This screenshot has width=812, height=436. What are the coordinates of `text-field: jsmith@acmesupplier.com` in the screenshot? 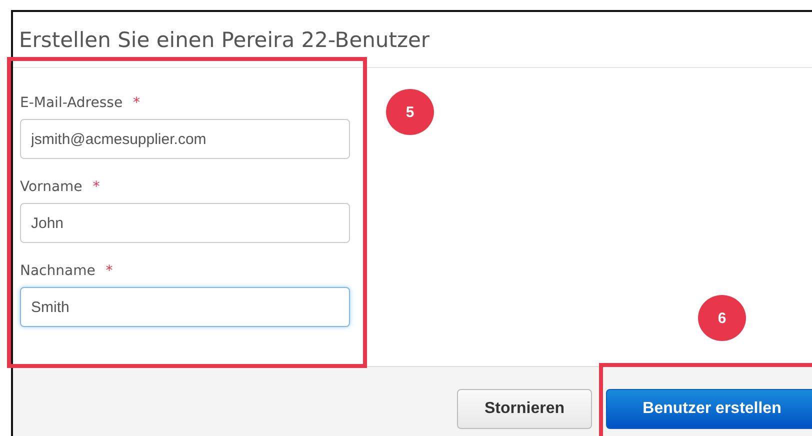 It's located at (185, 139).